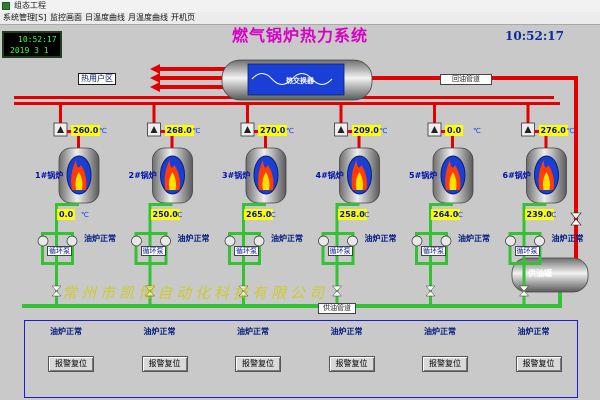 This screenshot has width=600, height=400. I want to click on panel-status-3: 油炉正常, so click(253, 331).